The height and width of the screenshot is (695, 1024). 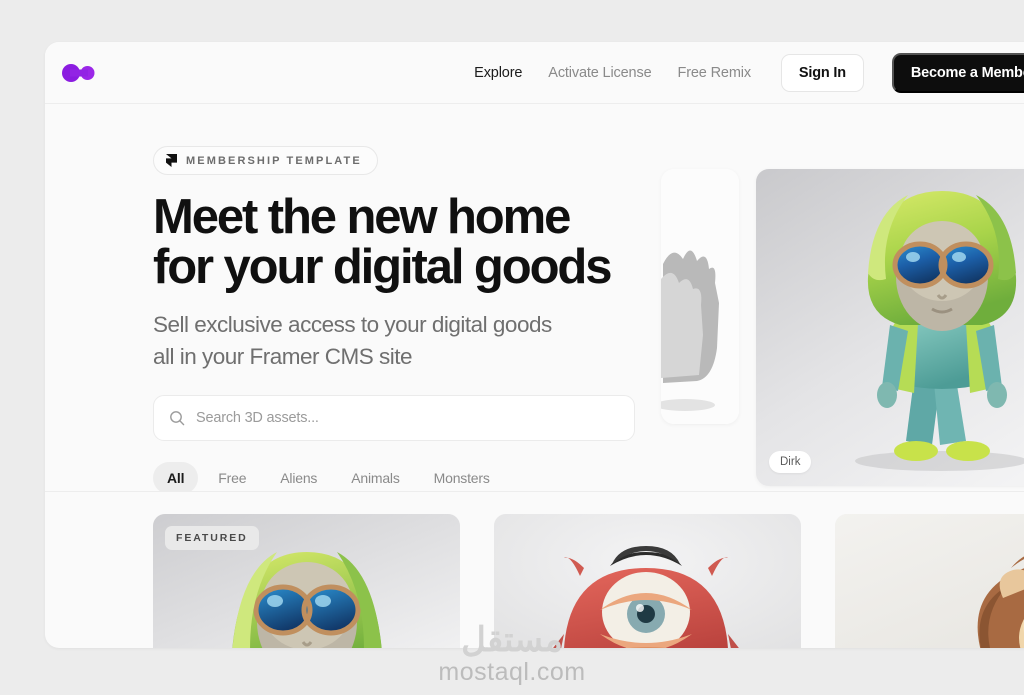 What do you see at coordinates (212, 538) in the screenshot?
I see `featured-badge: FEATURED` at bounding box center [212, 538].